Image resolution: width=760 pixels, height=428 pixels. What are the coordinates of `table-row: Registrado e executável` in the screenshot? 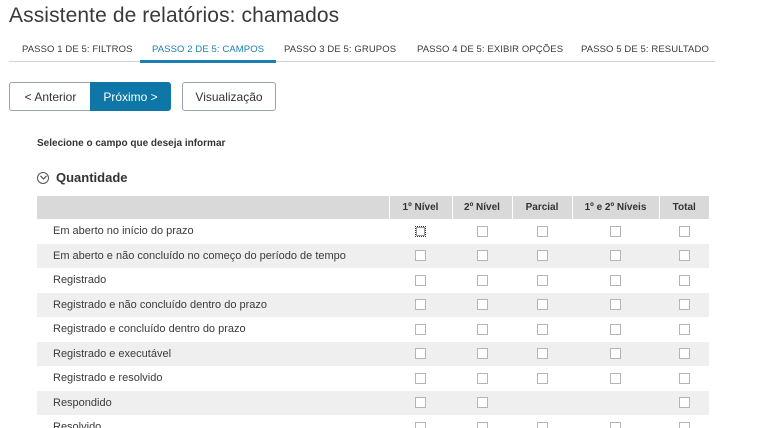 It's located at (373, 353).